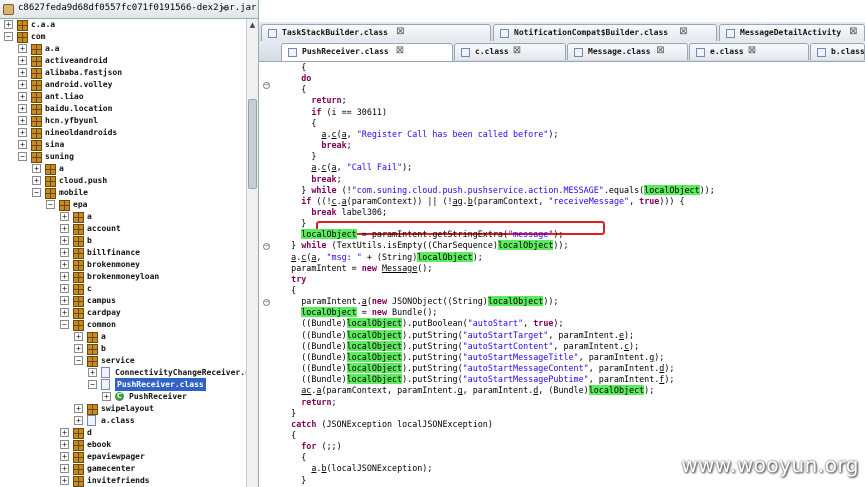 The height and width of the screenshot is (487, 865). What do you see at coordinates (252, 25) in the screenshot?
I see `scroll-up-icon: ▲` at bounding box center [252, 25].